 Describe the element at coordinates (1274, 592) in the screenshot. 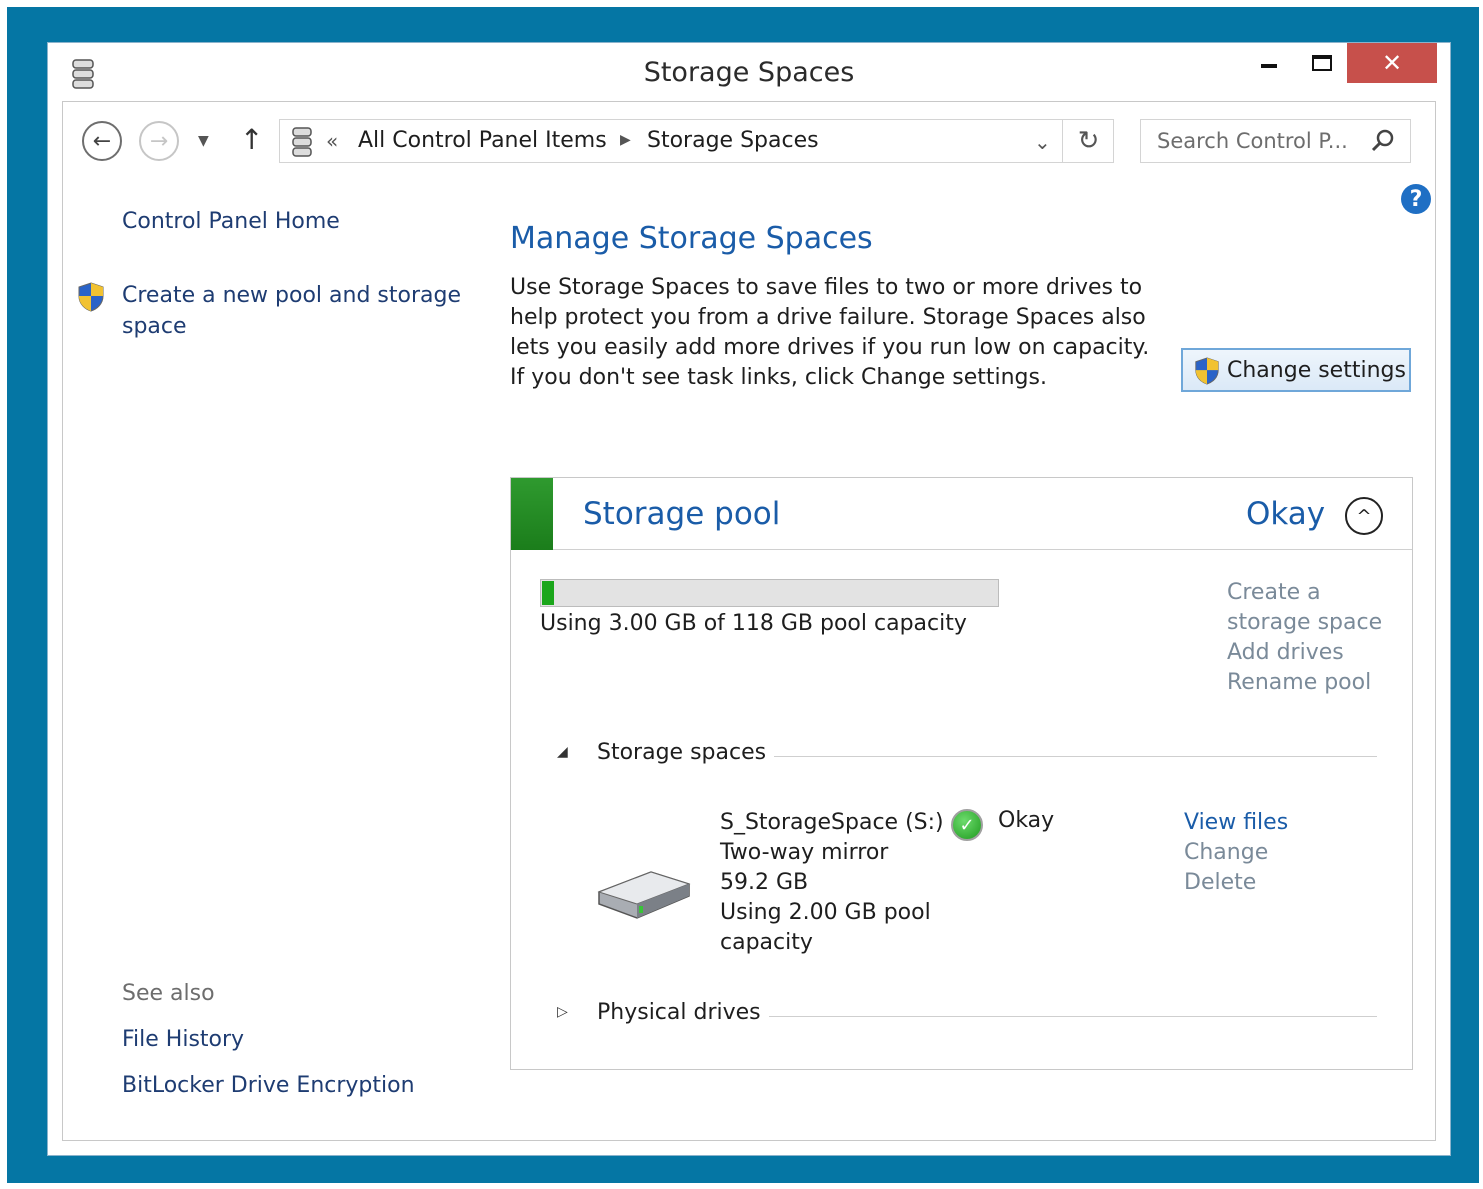

I see `create-storage-space-line1: Create a` at that location.